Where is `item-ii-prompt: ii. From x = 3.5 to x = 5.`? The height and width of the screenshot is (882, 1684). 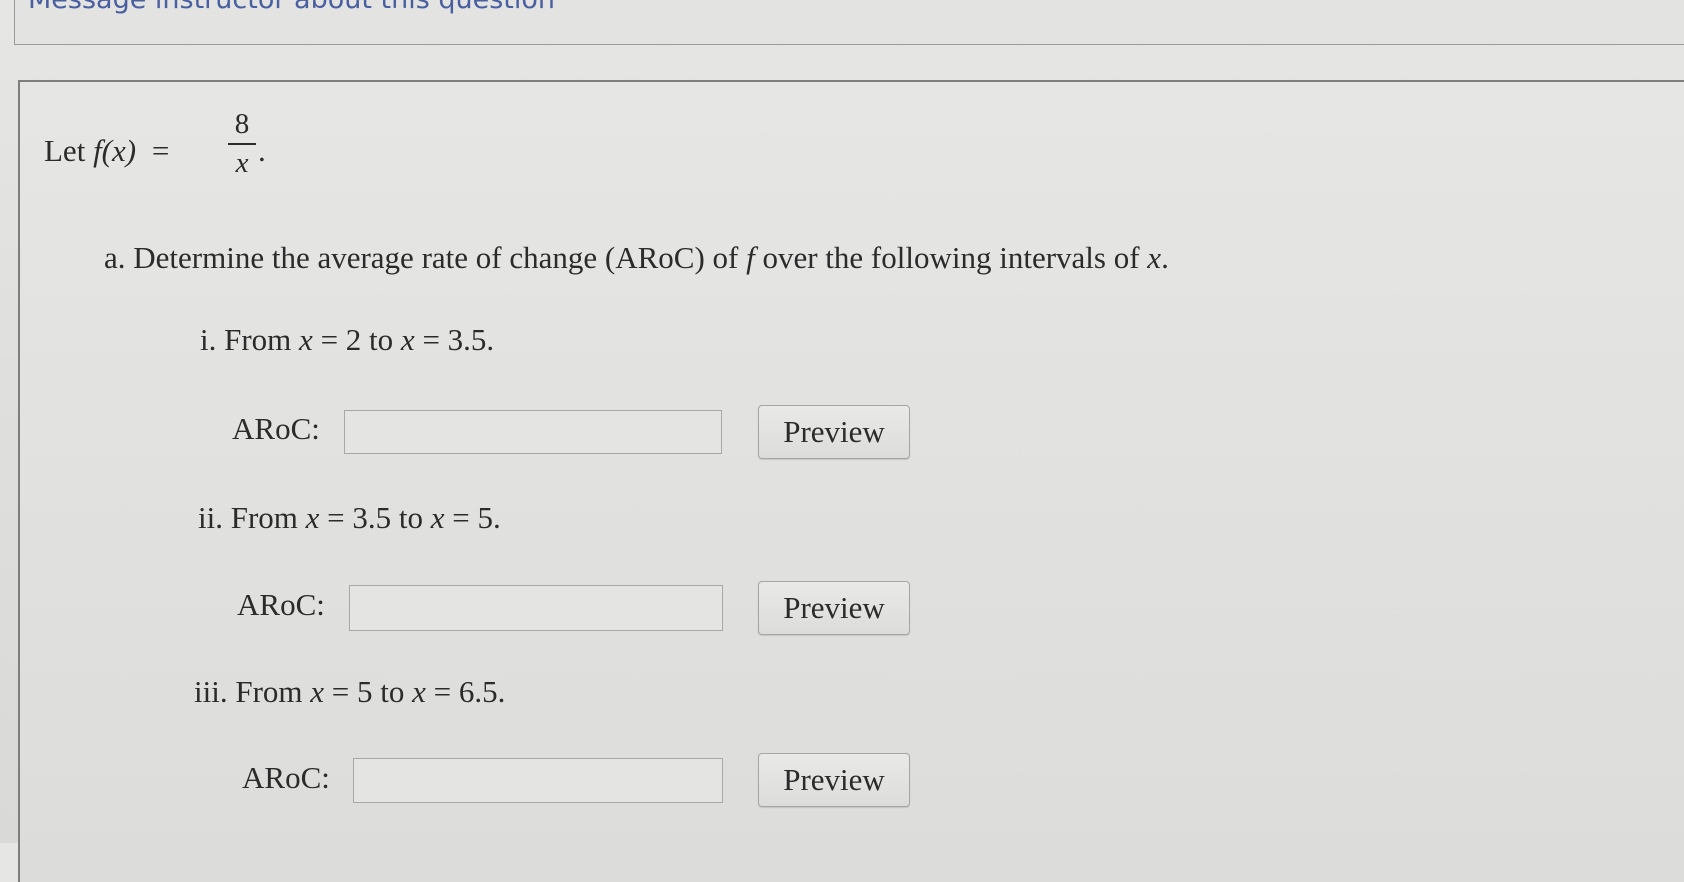 item-ii-prompt: ii. From x = 3.5 to x = 5. is located at coordinates (349, 518).